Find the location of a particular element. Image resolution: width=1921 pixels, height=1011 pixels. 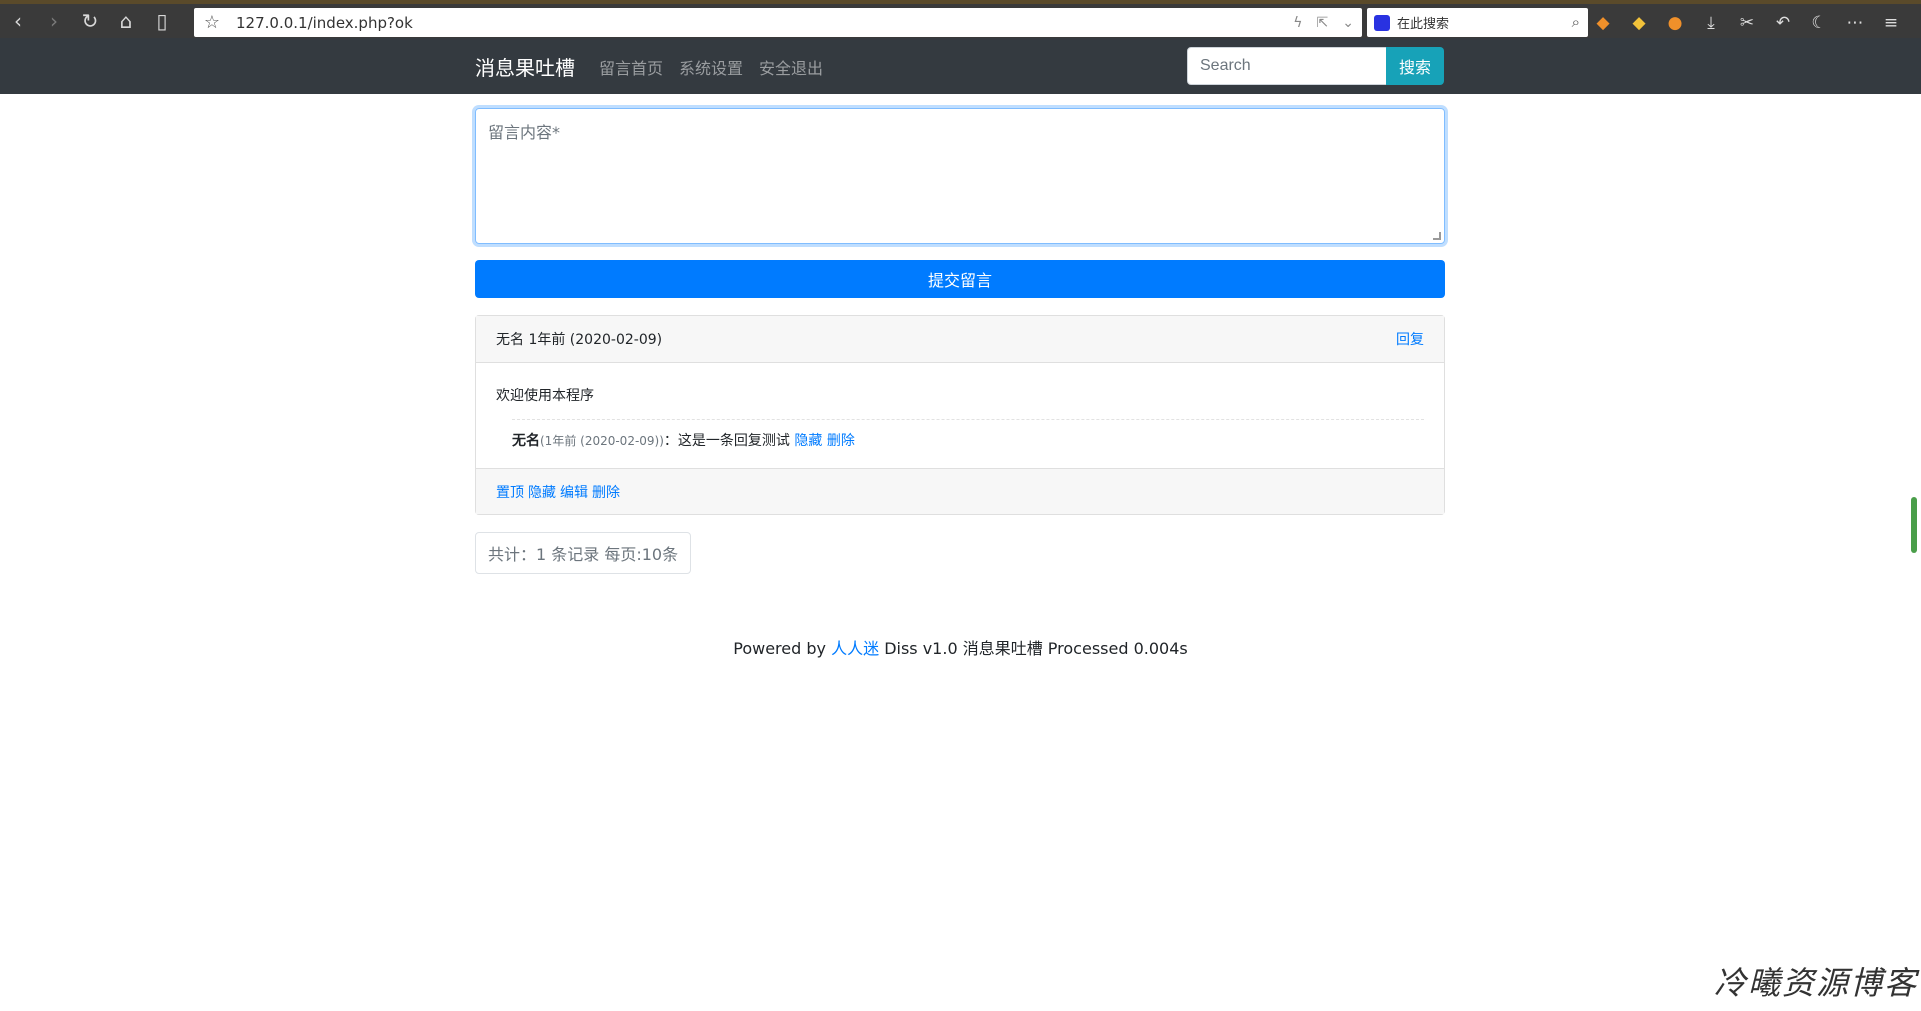

download-icon: ⤓ is located at coordinates (1711, 23).